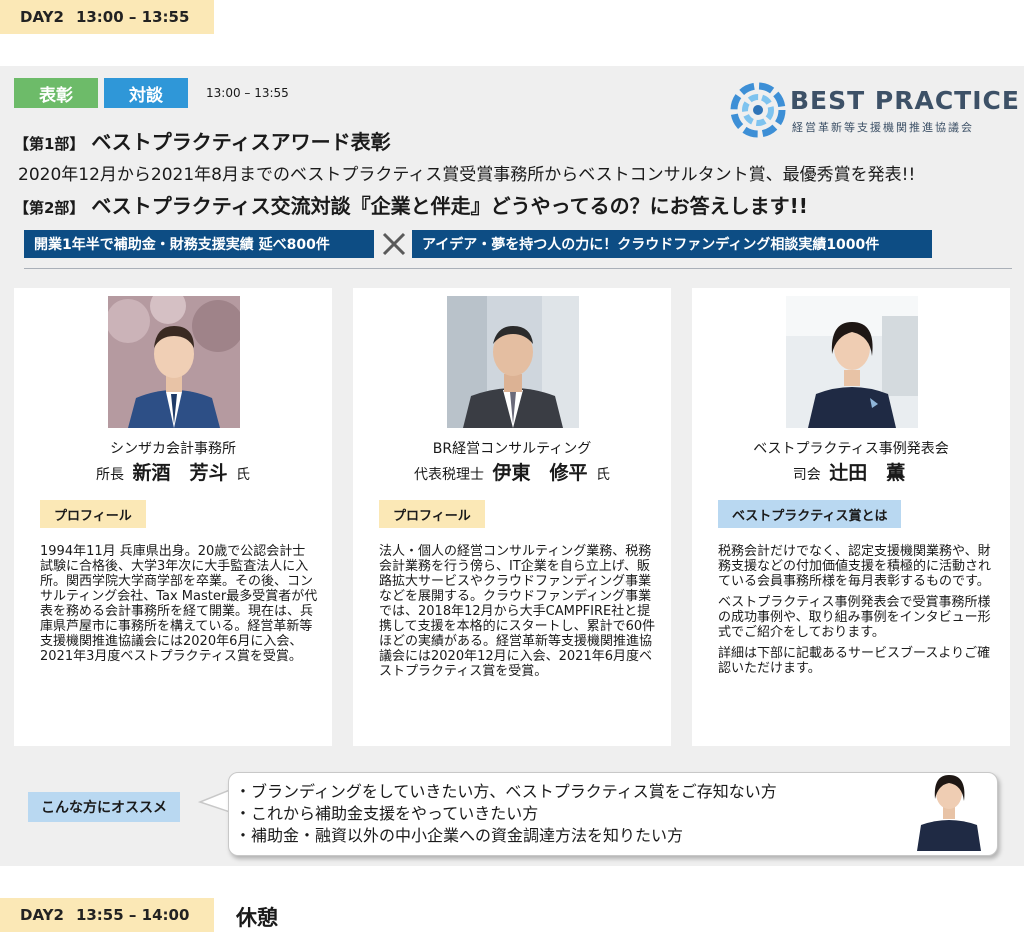 Image resolution: width=1024 pixels, height=944 pixels. I want to click on part2-tag: 【第2部】, so click(49, 208).